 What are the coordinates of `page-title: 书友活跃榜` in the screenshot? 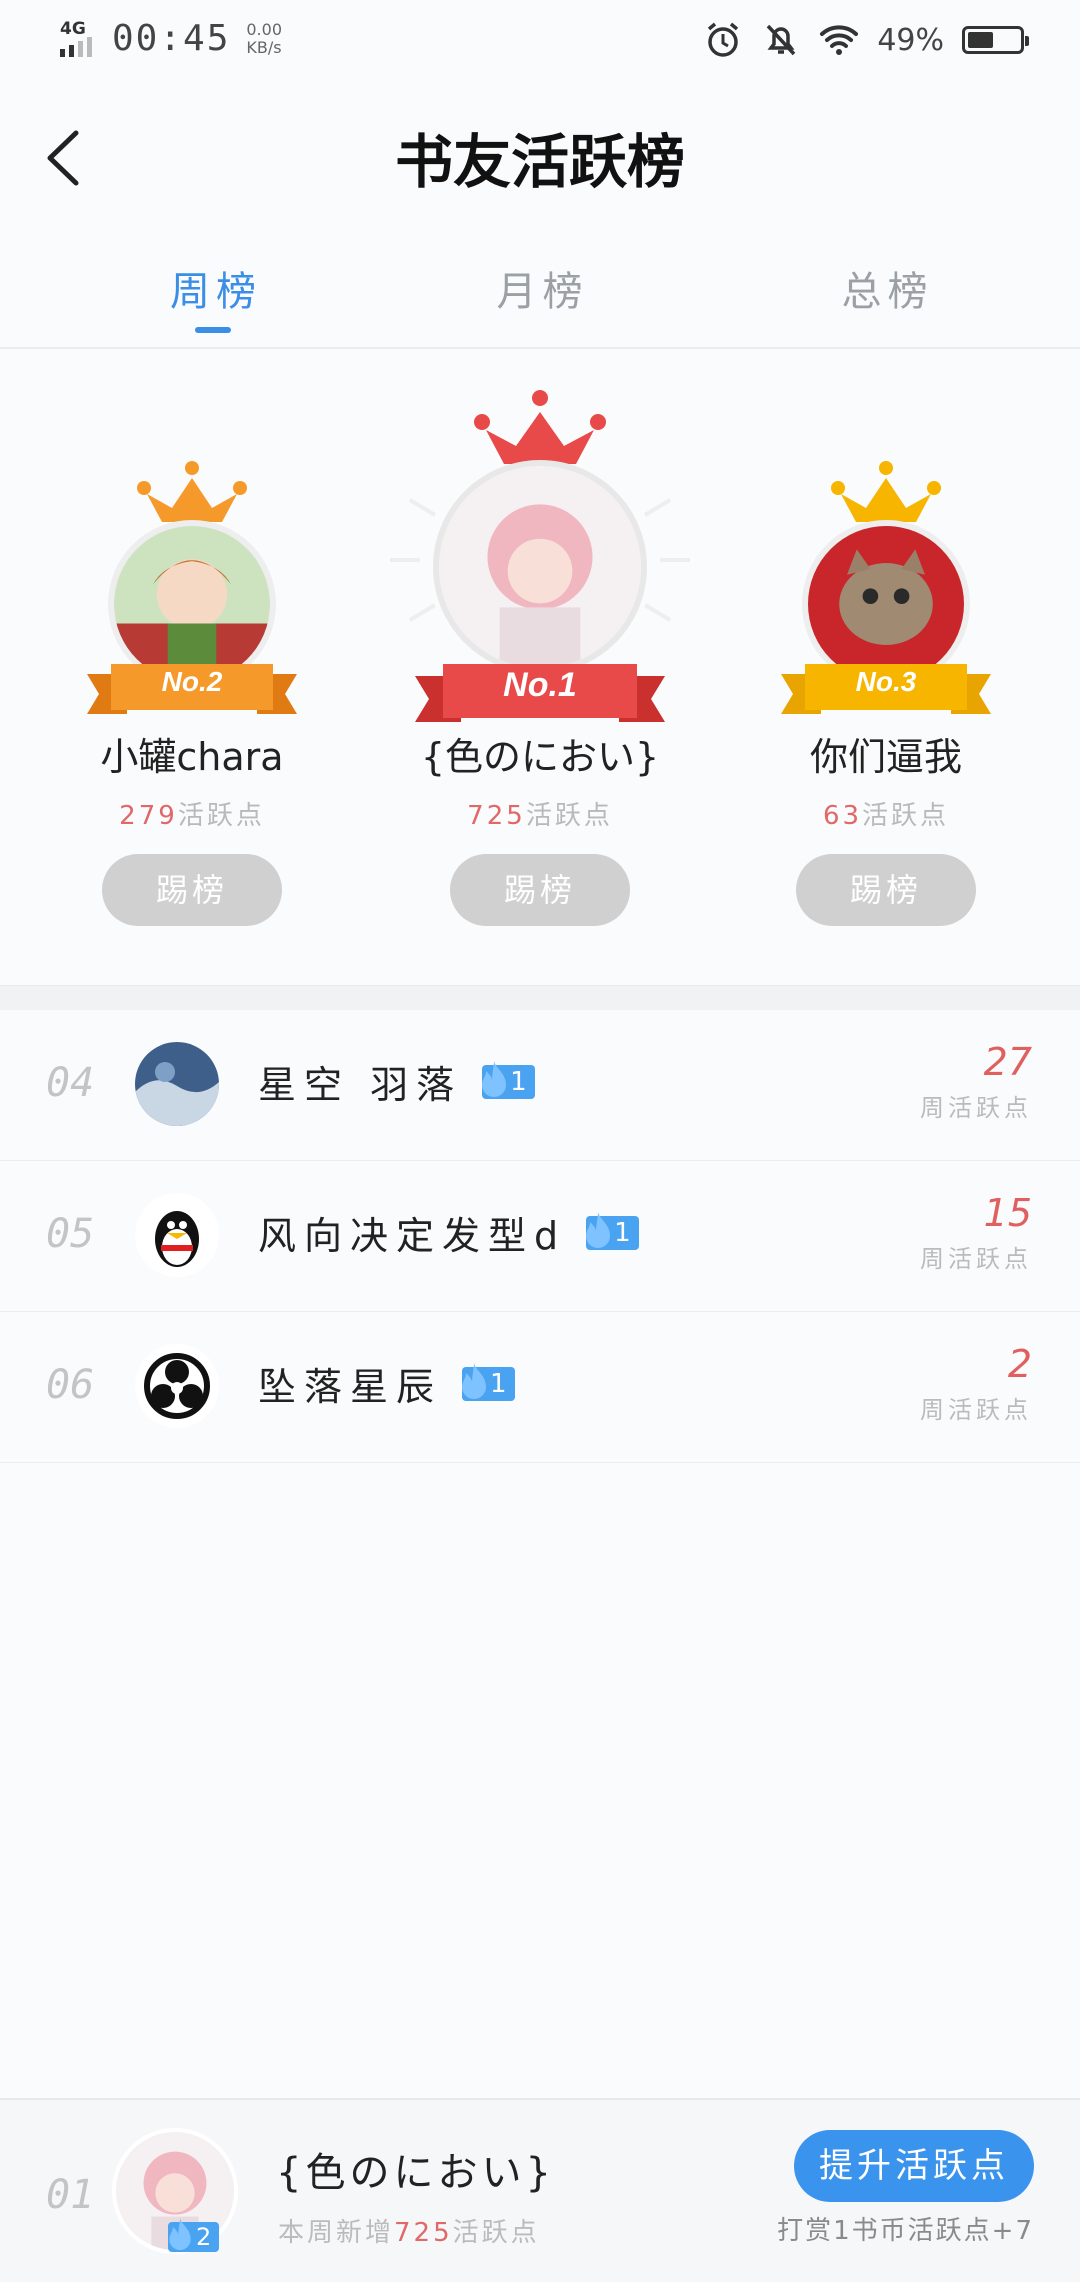 It's located at (539, 162).